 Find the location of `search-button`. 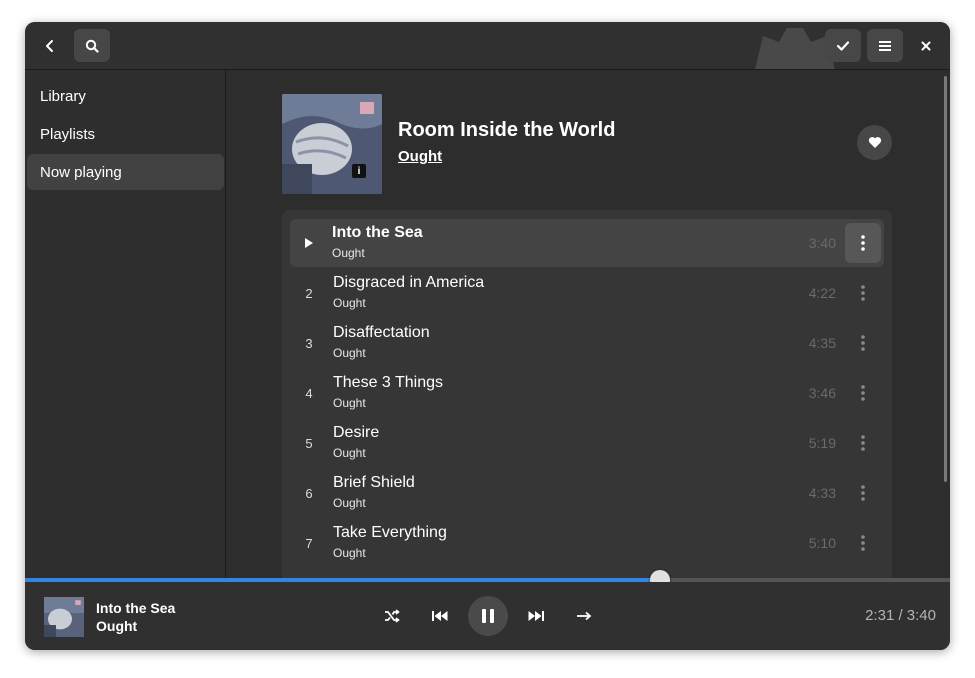

search-button is located at coordinates (92, 45).